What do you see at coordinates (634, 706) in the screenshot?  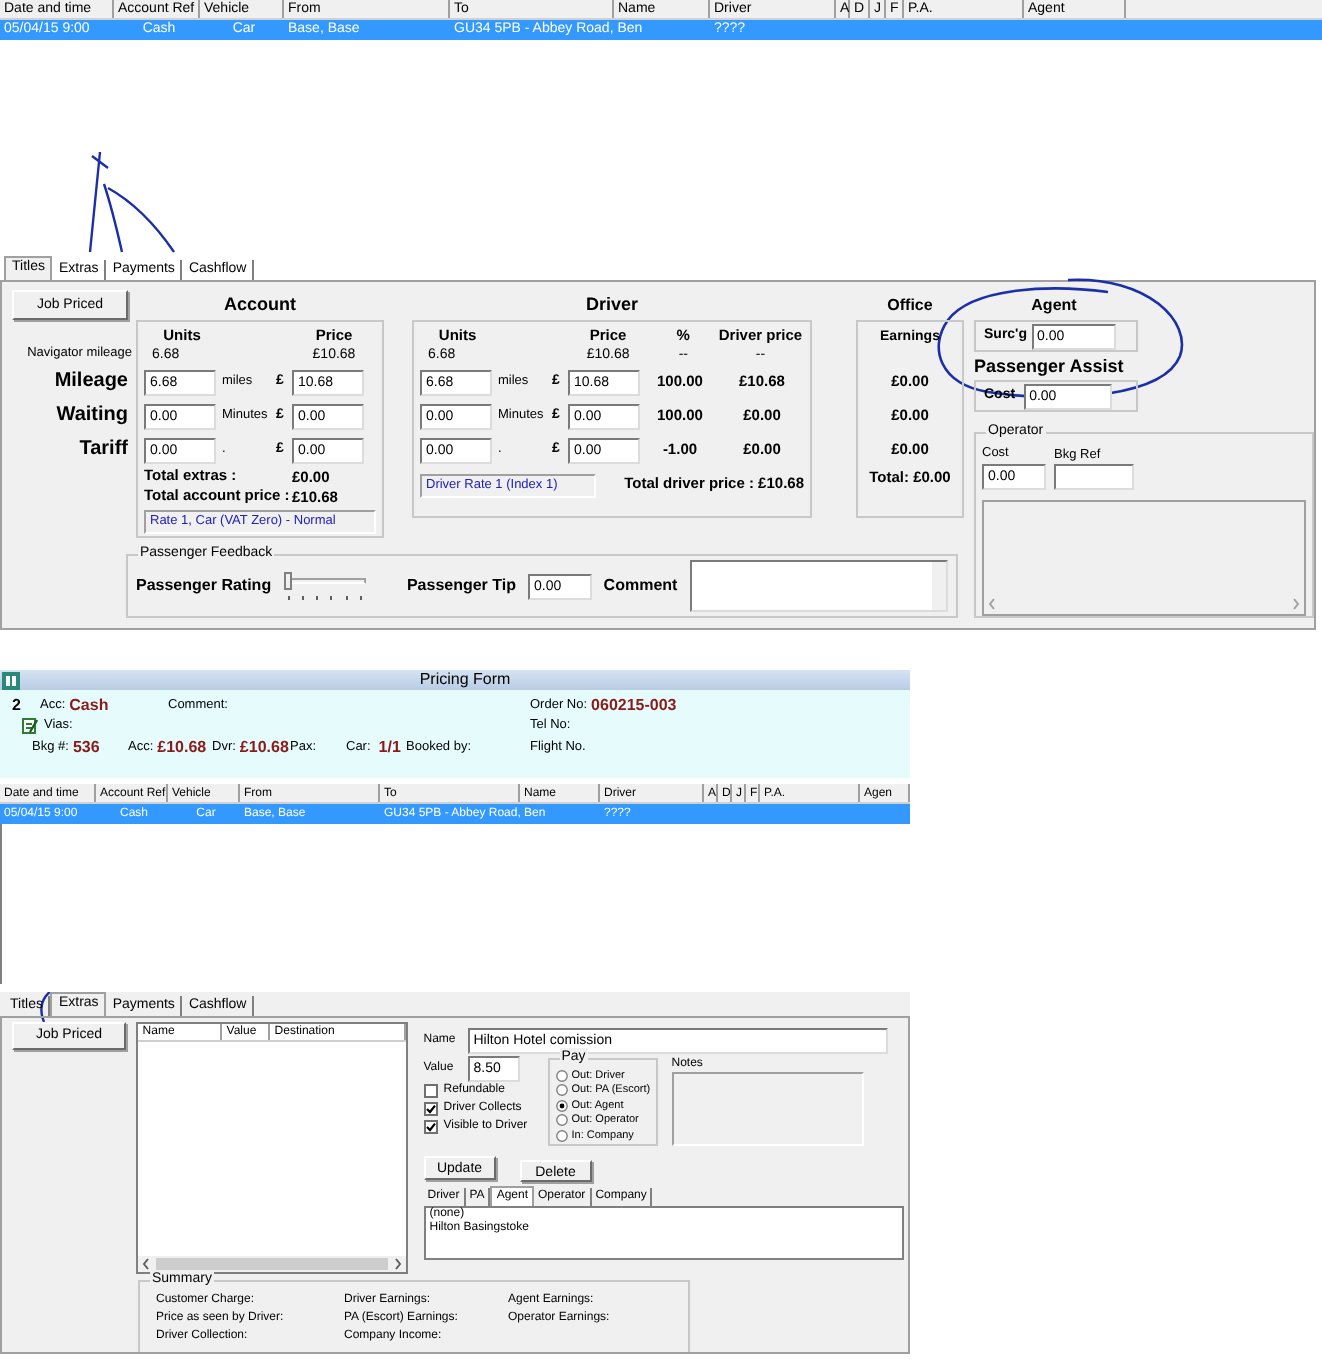 I see `order-number: 060215-003` at bounding box center [634, 706].